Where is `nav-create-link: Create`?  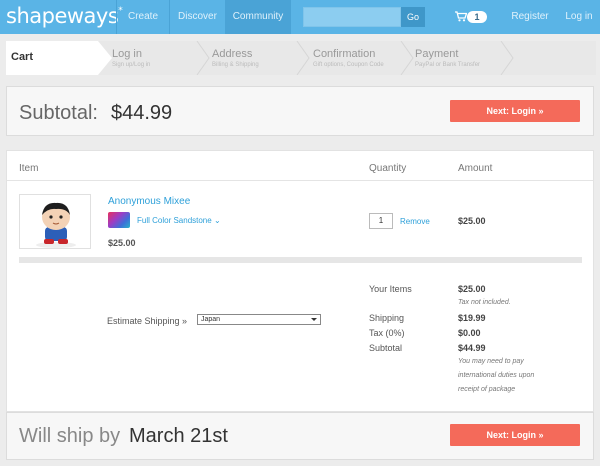
nav-create-link: Create is located at coordinates (143, 17).